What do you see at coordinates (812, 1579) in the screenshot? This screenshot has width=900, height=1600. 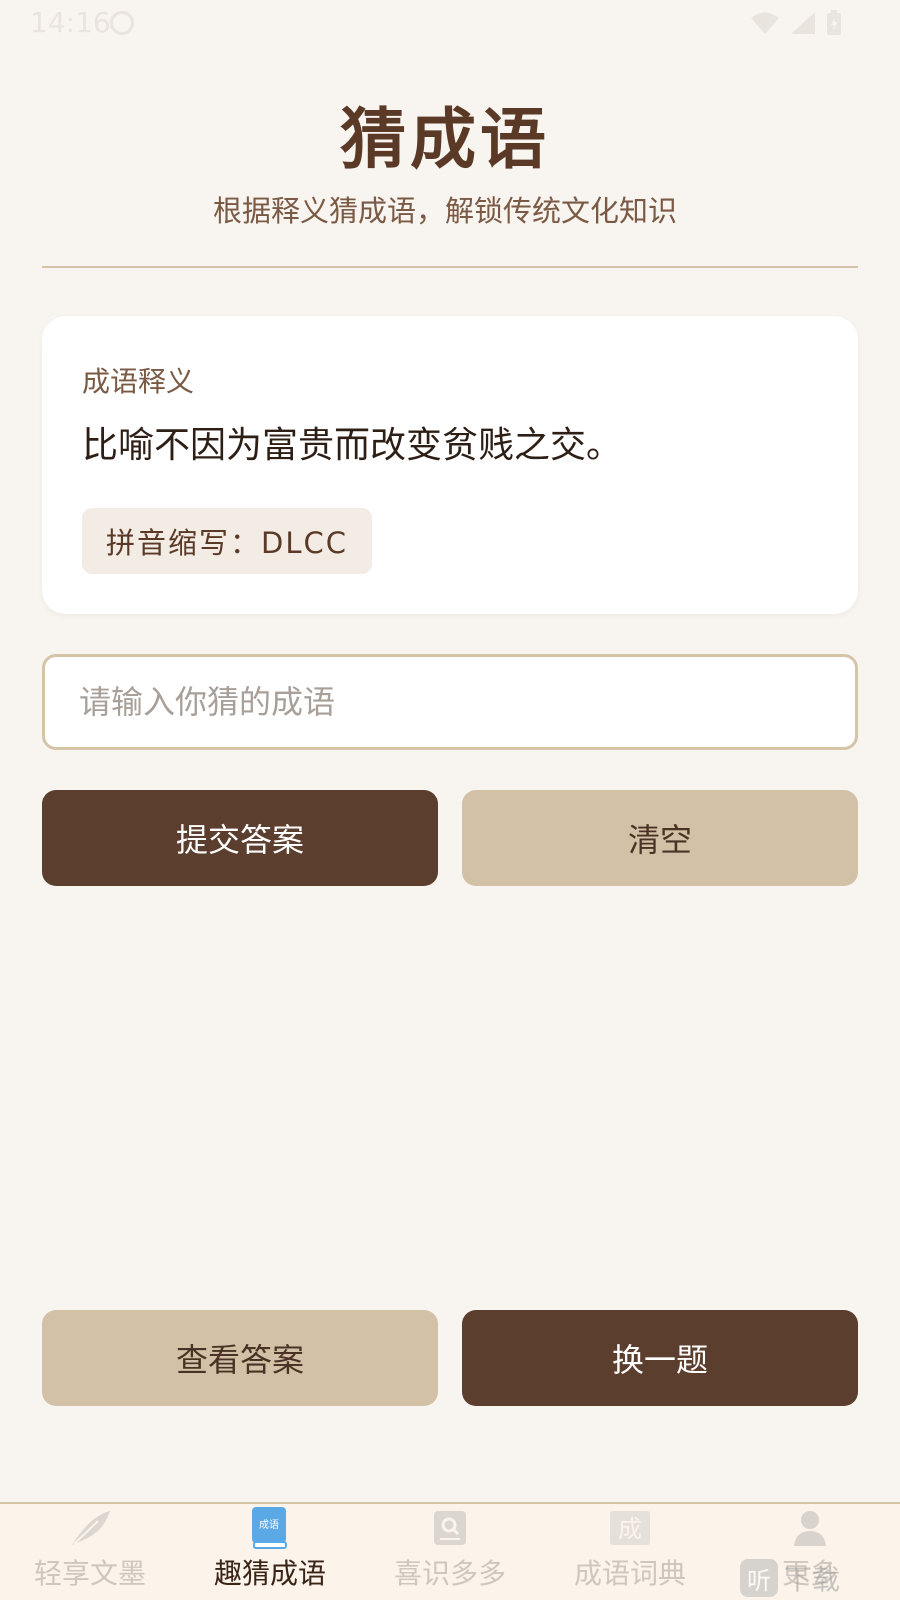 I see `watermark-text: 下载` at bounding box center [812, 1579].